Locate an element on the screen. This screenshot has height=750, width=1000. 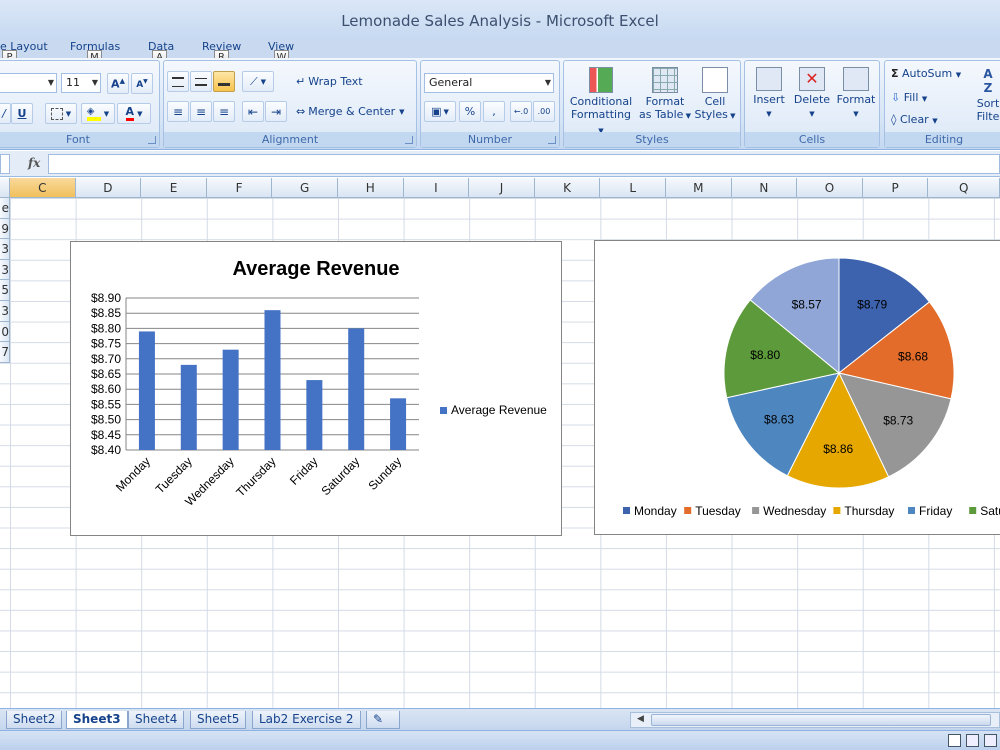
decrease-indent-button: ⇤ is located at coordinates (253, 111).